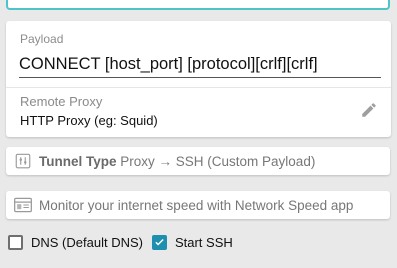 The height and width of the screenshot is (268, 397). What do you see at coordinates (61, 101) in the screenshot?
I see `remote-proxy-label: Remote Proxy` at bounding box center [61, 101].